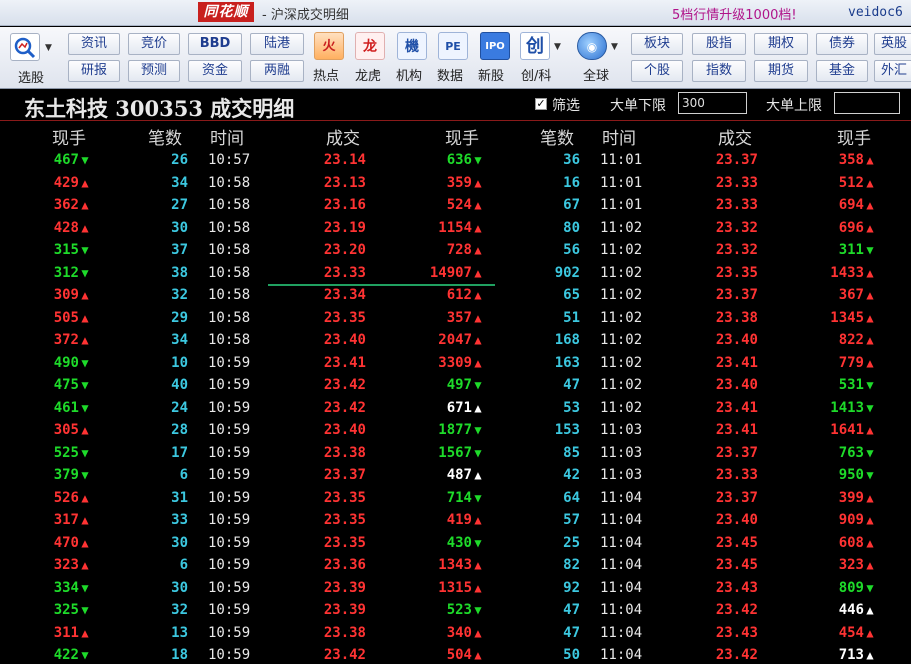 The width and height of the screenshot is (911, 664). I want to click on price-cell: 23.42, so click(344, 407).